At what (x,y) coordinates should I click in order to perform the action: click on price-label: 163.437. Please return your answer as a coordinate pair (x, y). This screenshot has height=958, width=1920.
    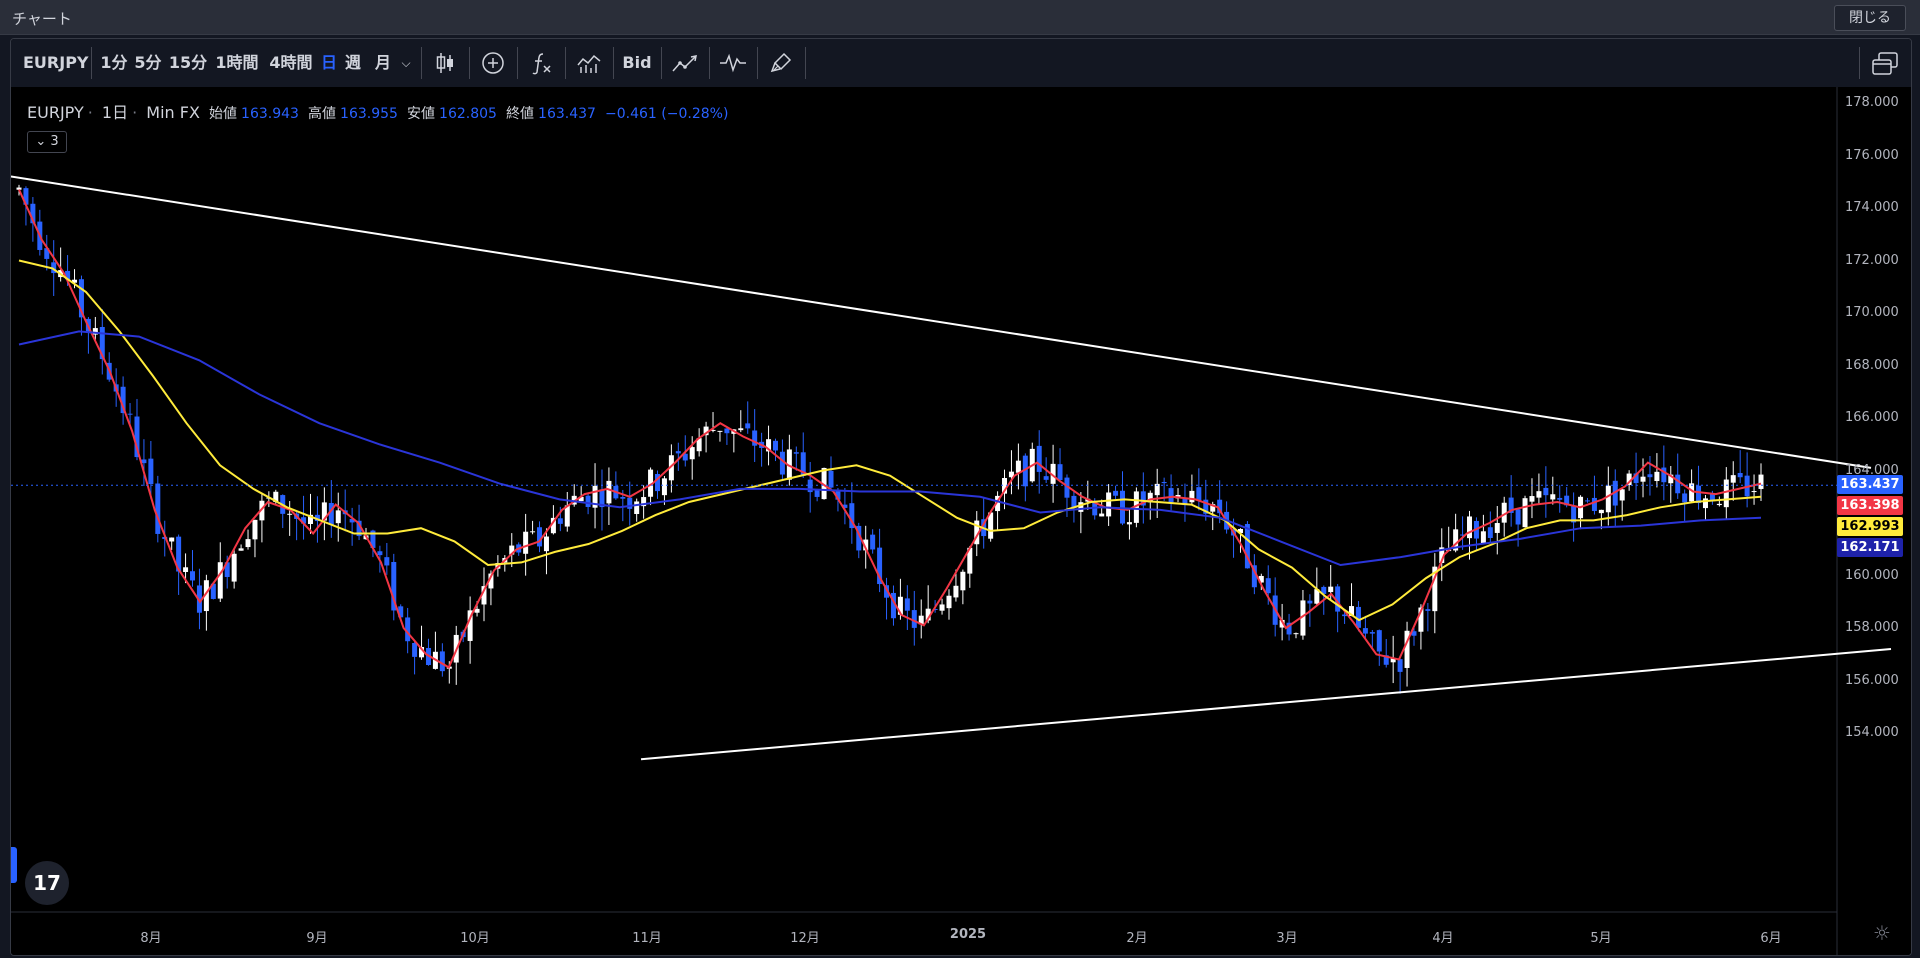
    Looking at the image, I should click on (1870, 485).